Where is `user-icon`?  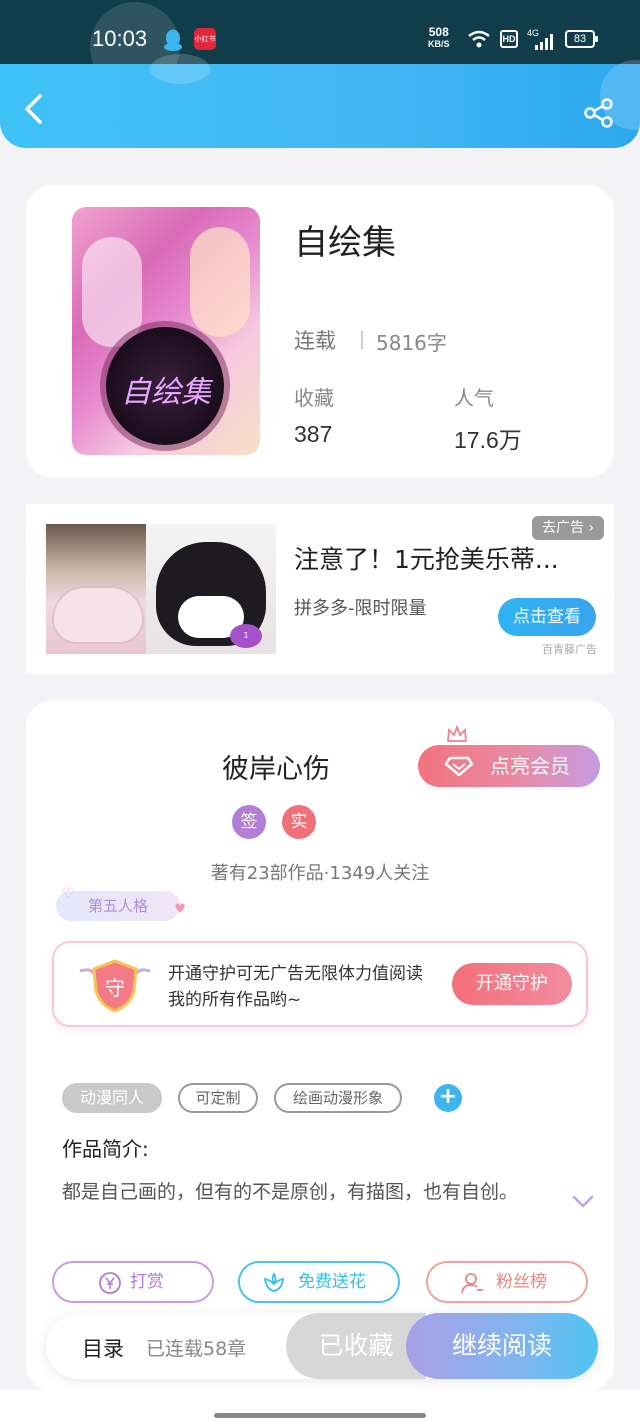
user-icon is located at coordinates (472, 1283).